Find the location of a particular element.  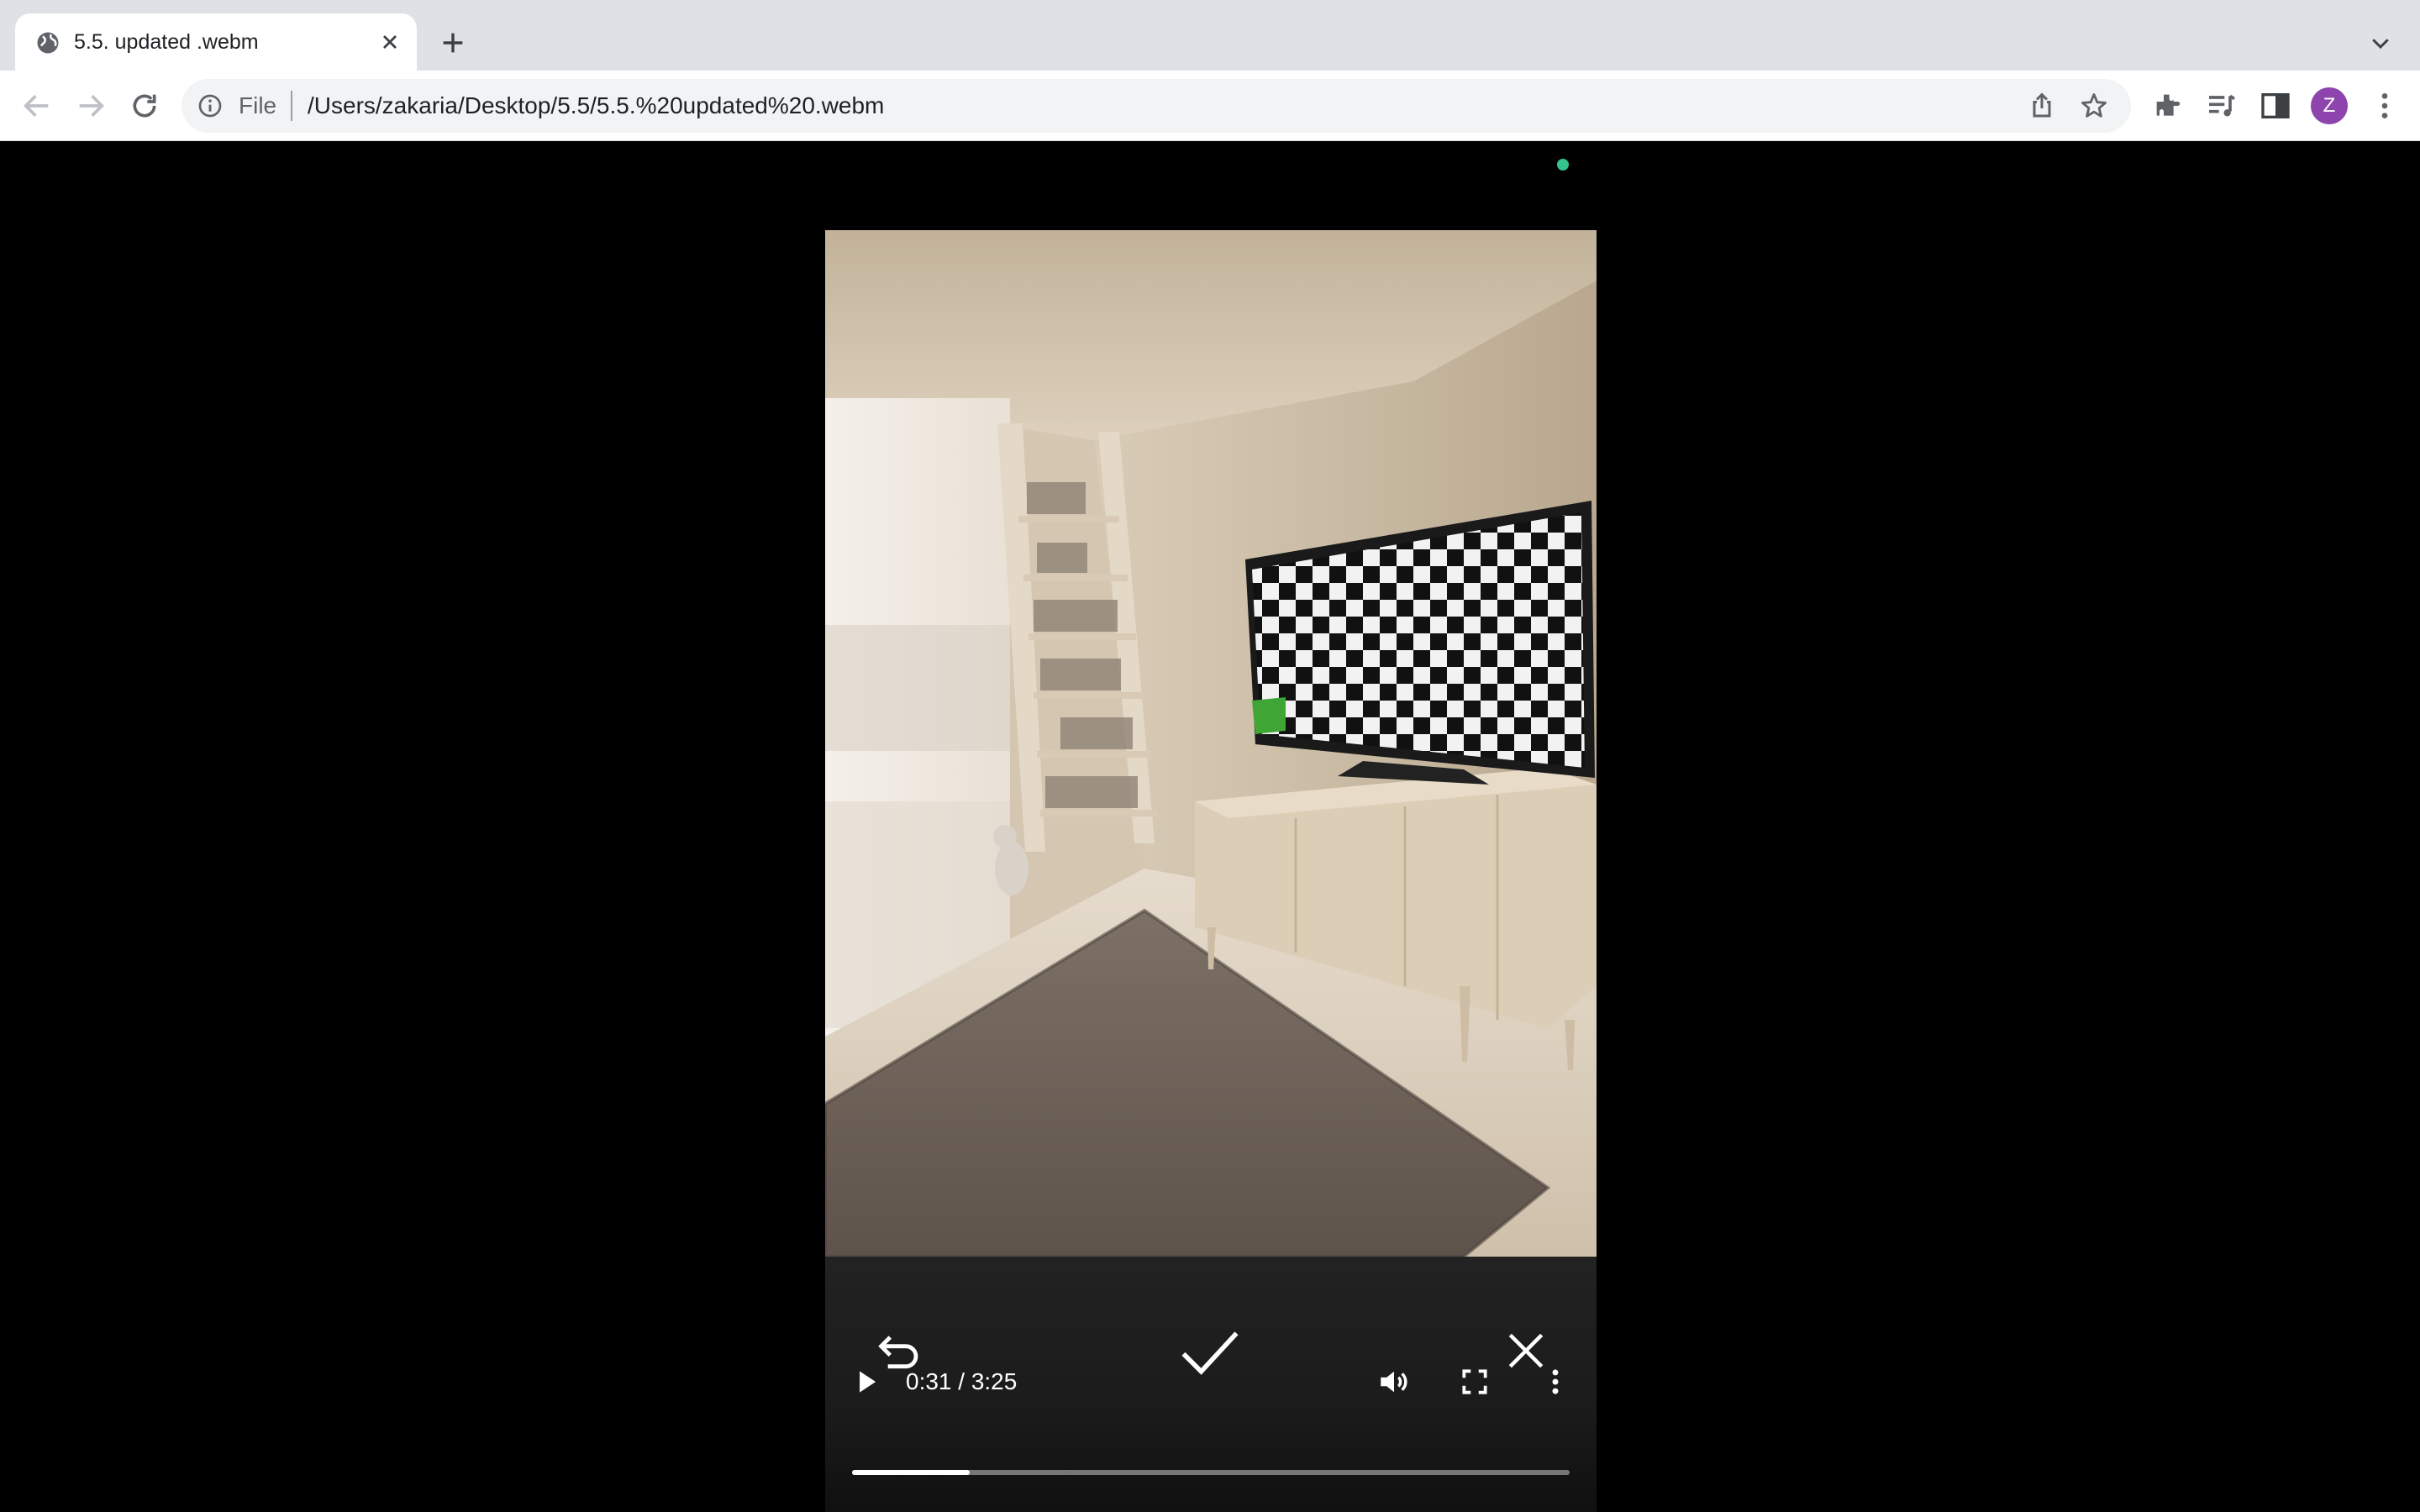

address-separator is located at coordinates (291, 106).